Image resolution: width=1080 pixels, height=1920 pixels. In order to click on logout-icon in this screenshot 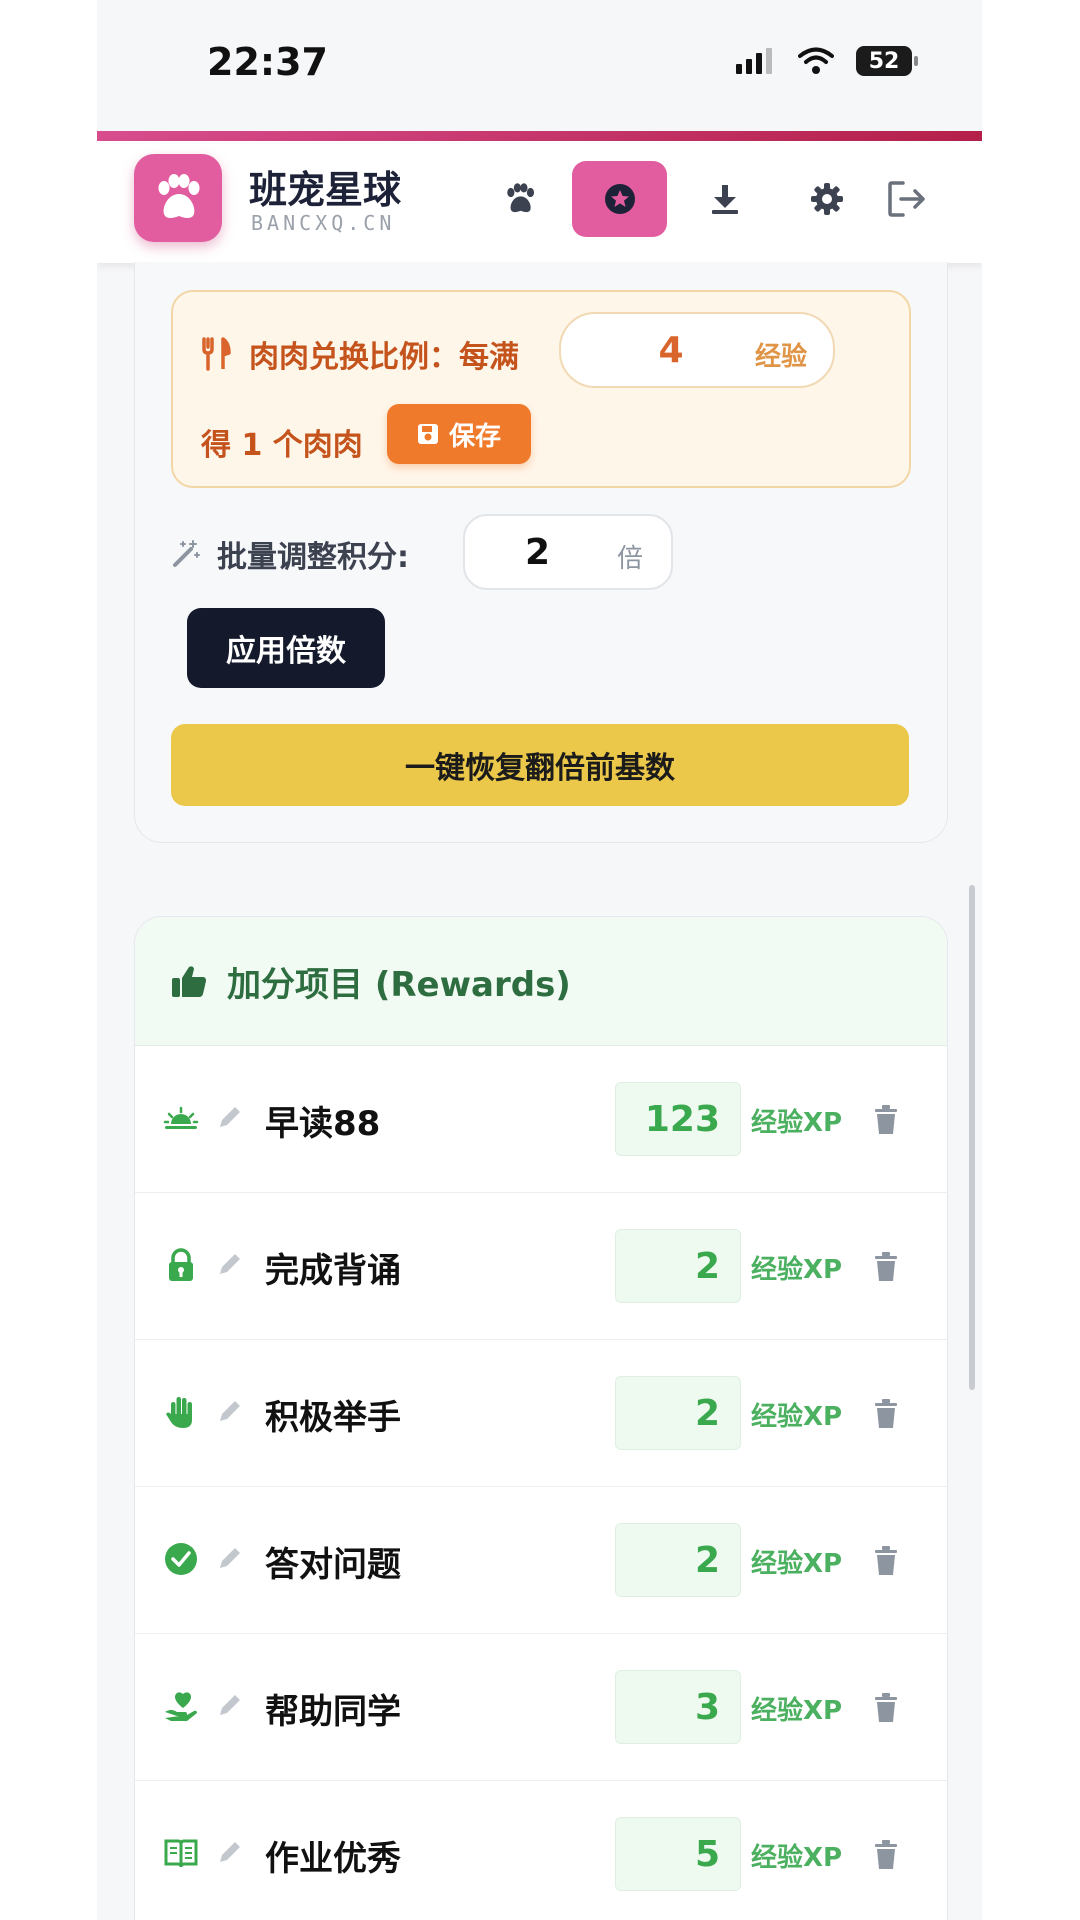, I will do `click(906, 199)`.